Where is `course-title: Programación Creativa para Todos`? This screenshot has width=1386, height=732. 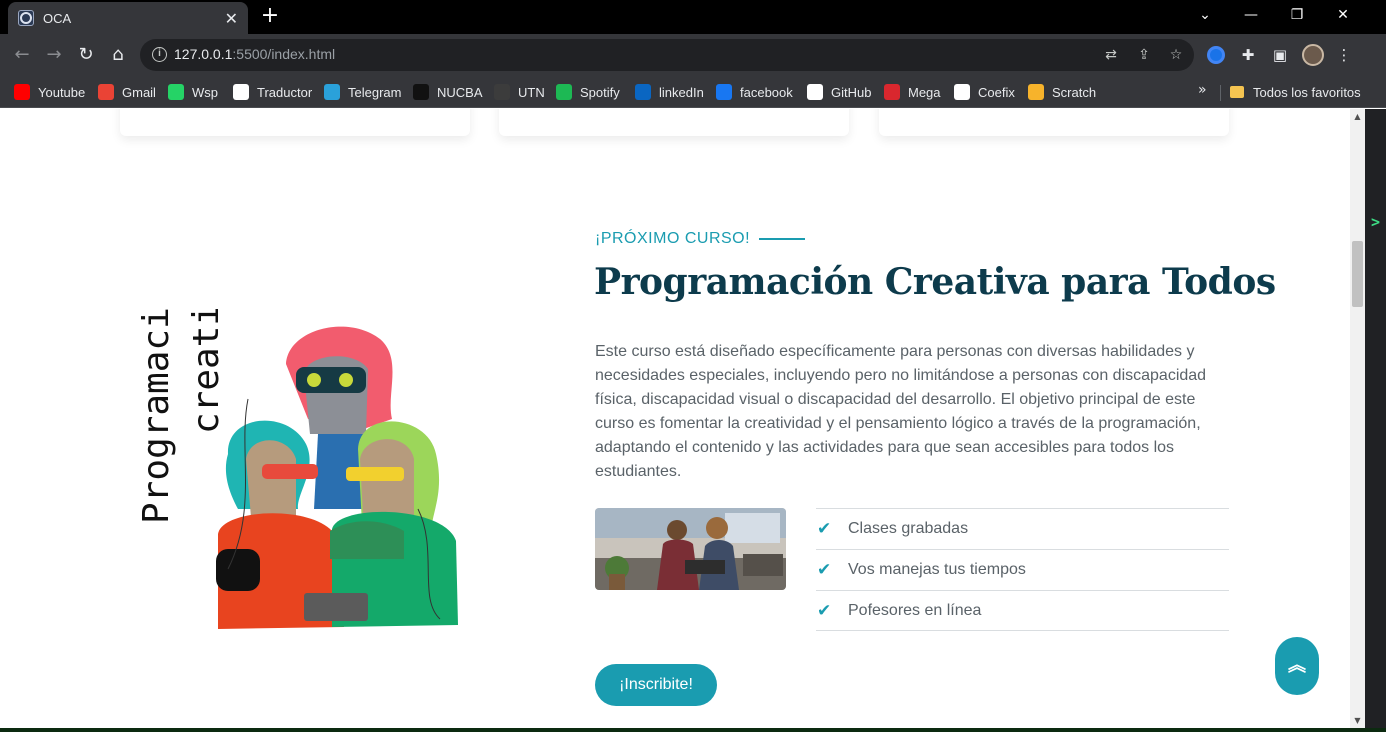 course-title: Programación Creativa para Todos is located at coordinates (935, 282).